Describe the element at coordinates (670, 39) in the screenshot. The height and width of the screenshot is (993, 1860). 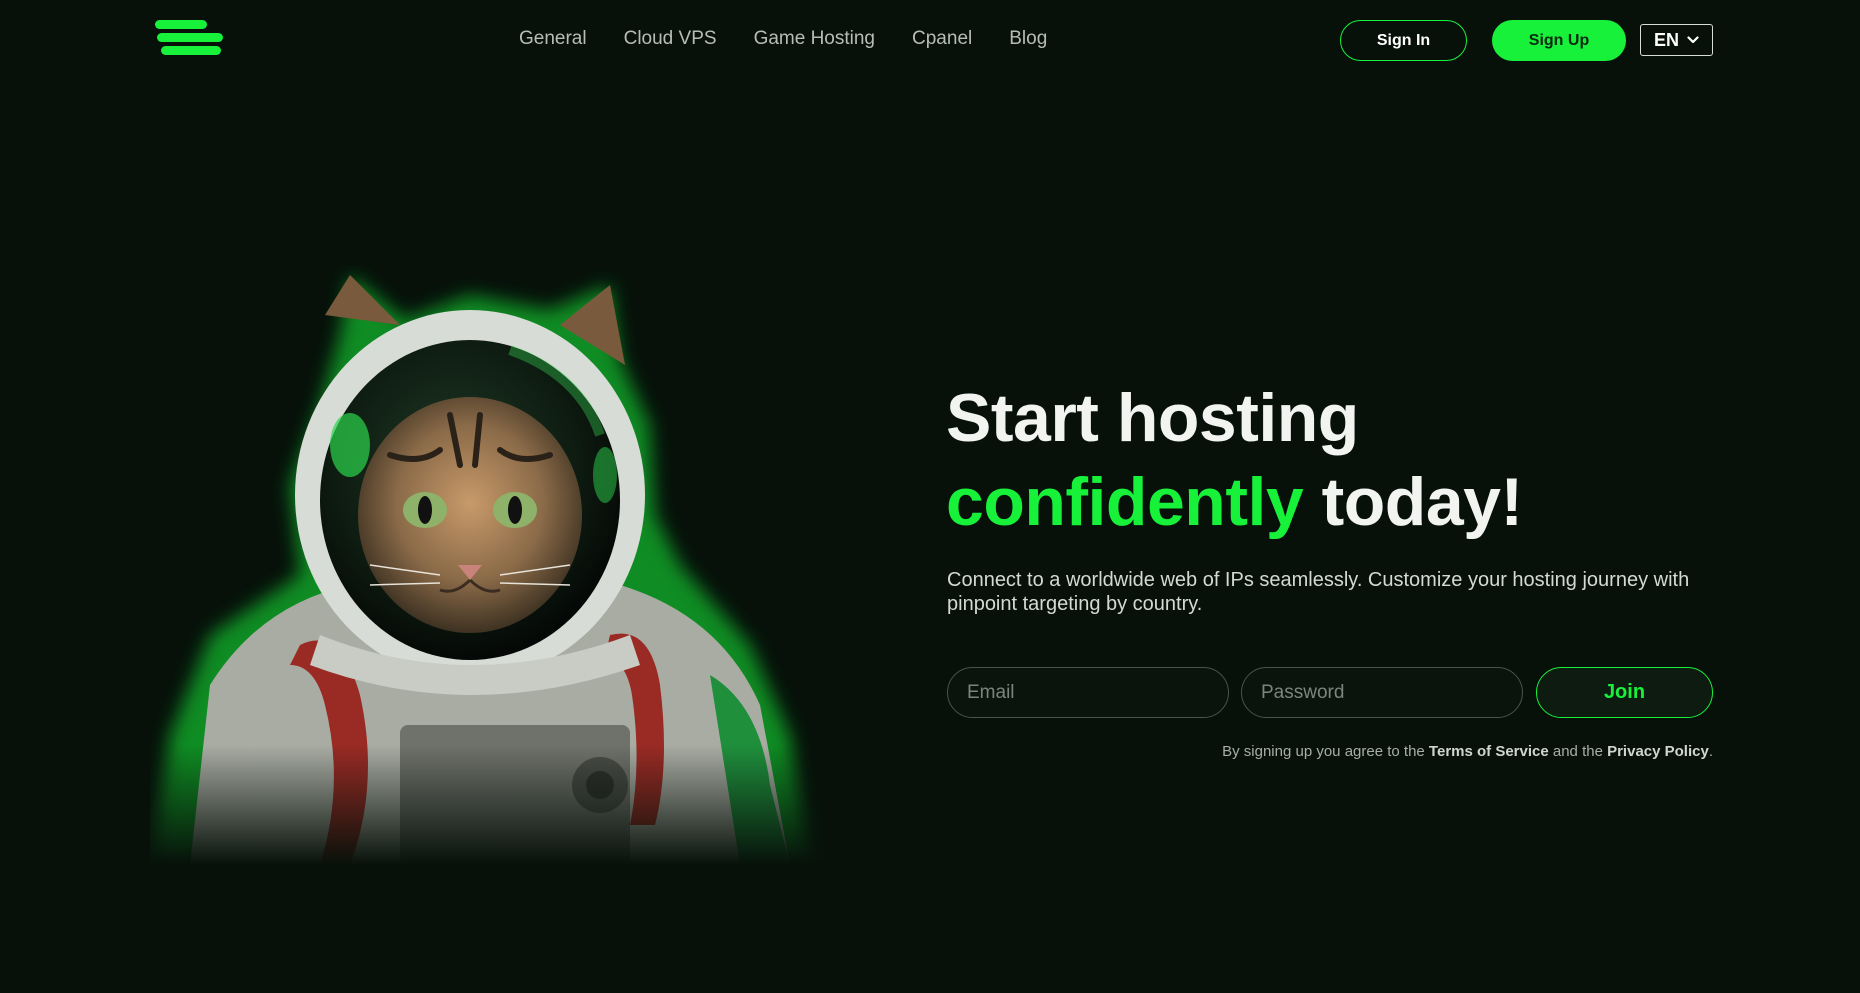
I see `nav-item-cloud-vps: Cloud VPS` at that location.